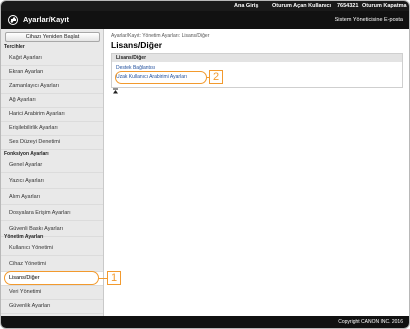  I want to click on app-title: Ayarlar/Kayıt, so click(46, 19).